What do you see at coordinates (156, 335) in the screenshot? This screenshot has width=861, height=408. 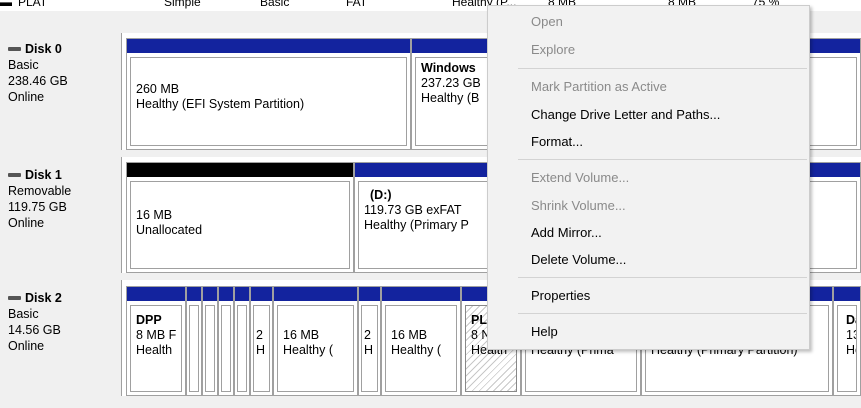 I see `partition-size: 8 MB F` at bounding box center [156, 335].